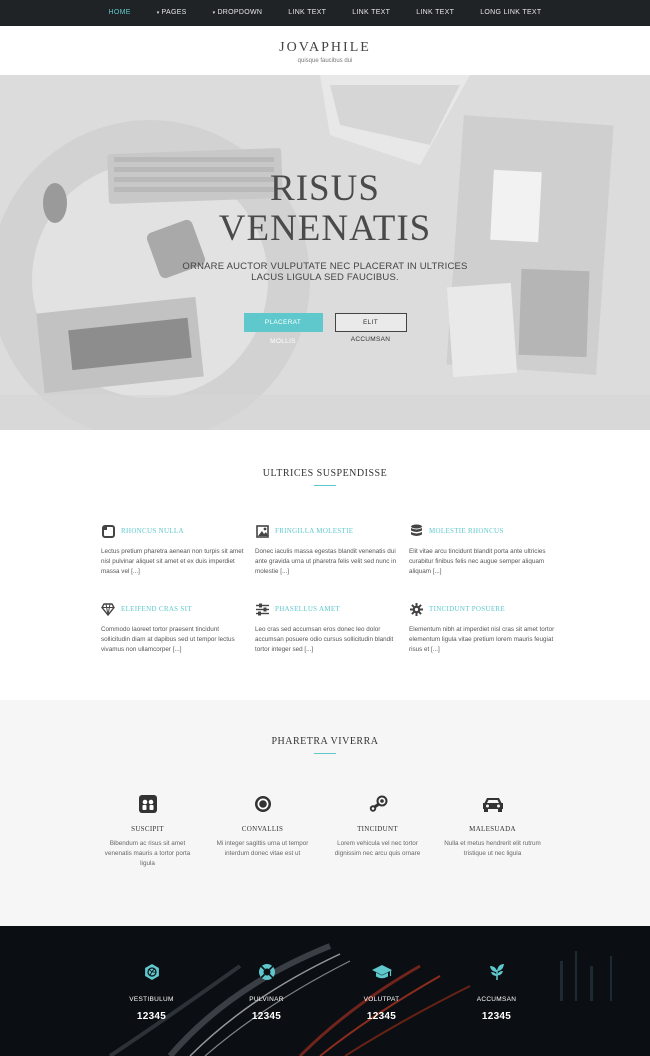 Image resolution: width=650 pixels, height=1056 pixels. Describe the element at coordinates (381, 999) in the screenshot. I see `stat-label: VOLUTPAT` at that location.